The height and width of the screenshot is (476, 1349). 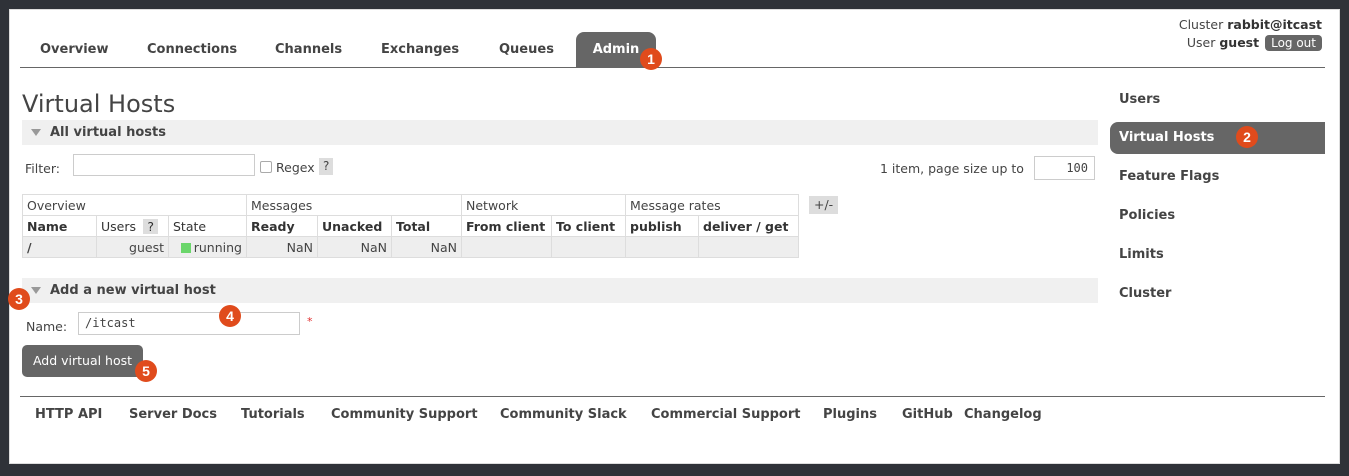 What do you see at coordinates (560, 290) in the screenshot?
I see `add-vhost-section-header: Add a new virtual host` at bounding box center [560, 290].